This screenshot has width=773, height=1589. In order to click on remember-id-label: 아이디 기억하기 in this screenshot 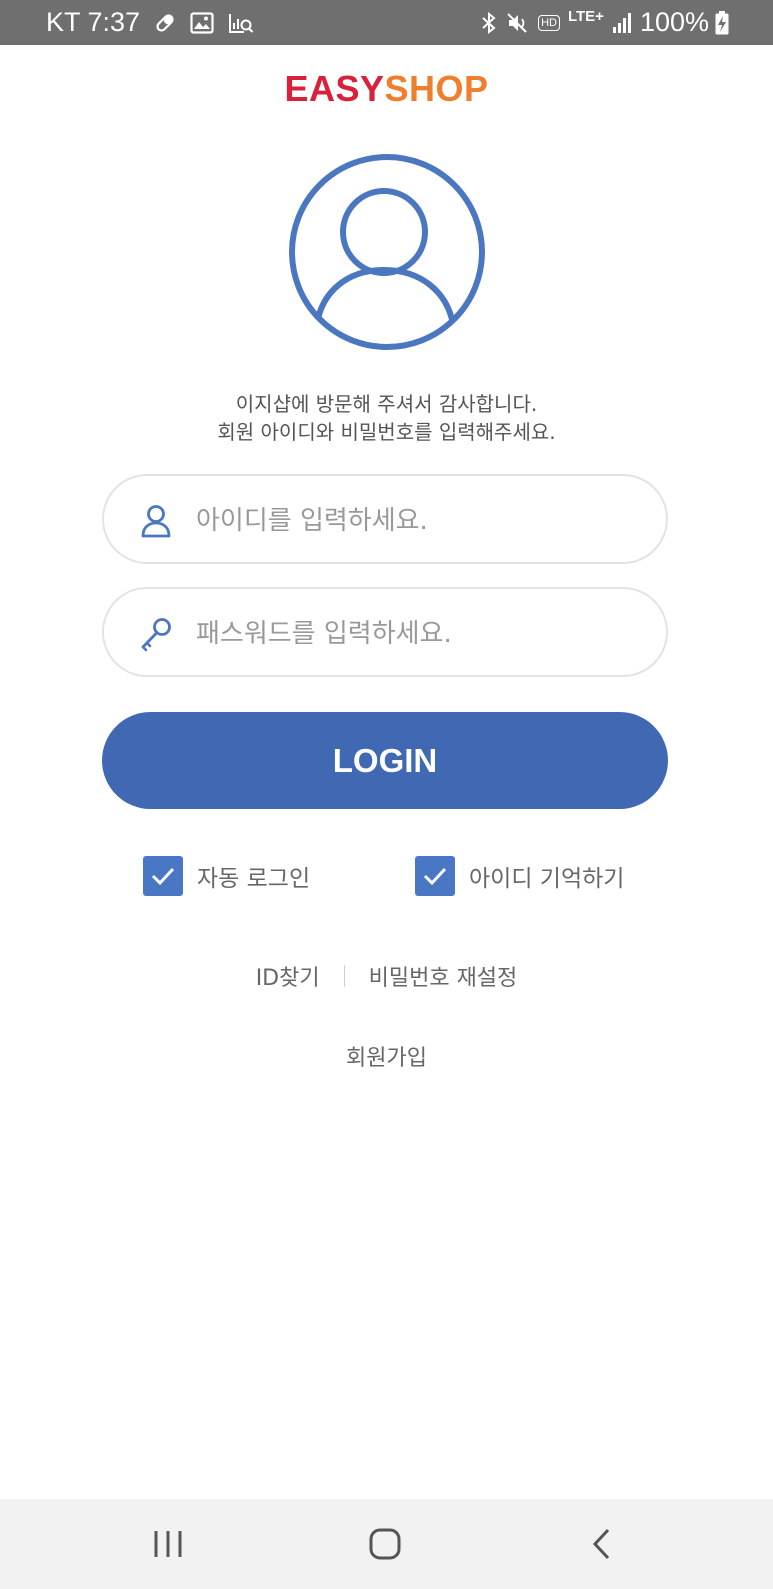, I will do `click(547, 879)`.